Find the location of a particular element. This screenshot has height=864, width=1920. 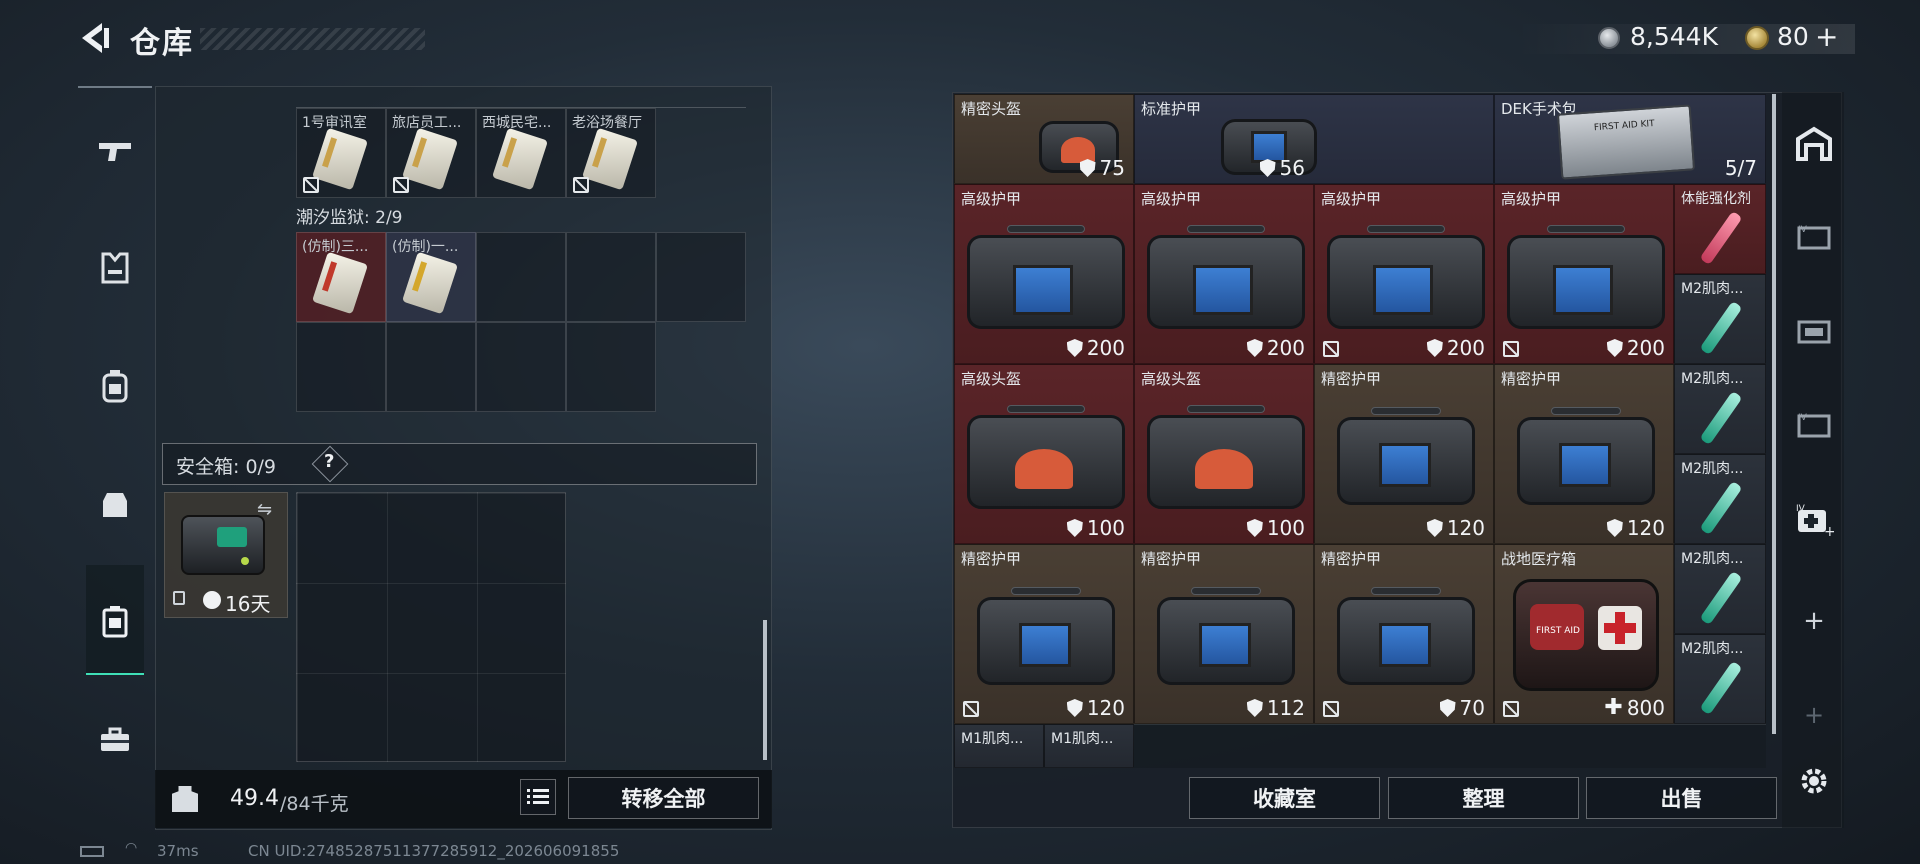

storage-tab-2-icon is located at coordinates (1814, 331).